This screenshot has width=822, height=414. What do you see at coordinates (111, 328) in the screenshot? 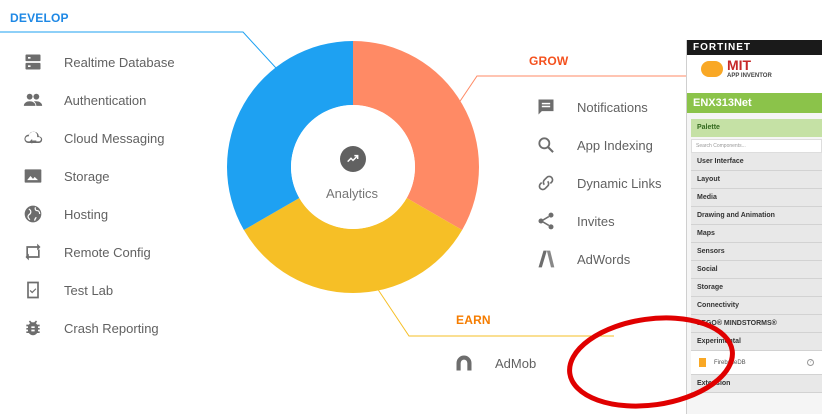
I see `develop-item-label: Crash Reporting` at bounding box center [111, 328].